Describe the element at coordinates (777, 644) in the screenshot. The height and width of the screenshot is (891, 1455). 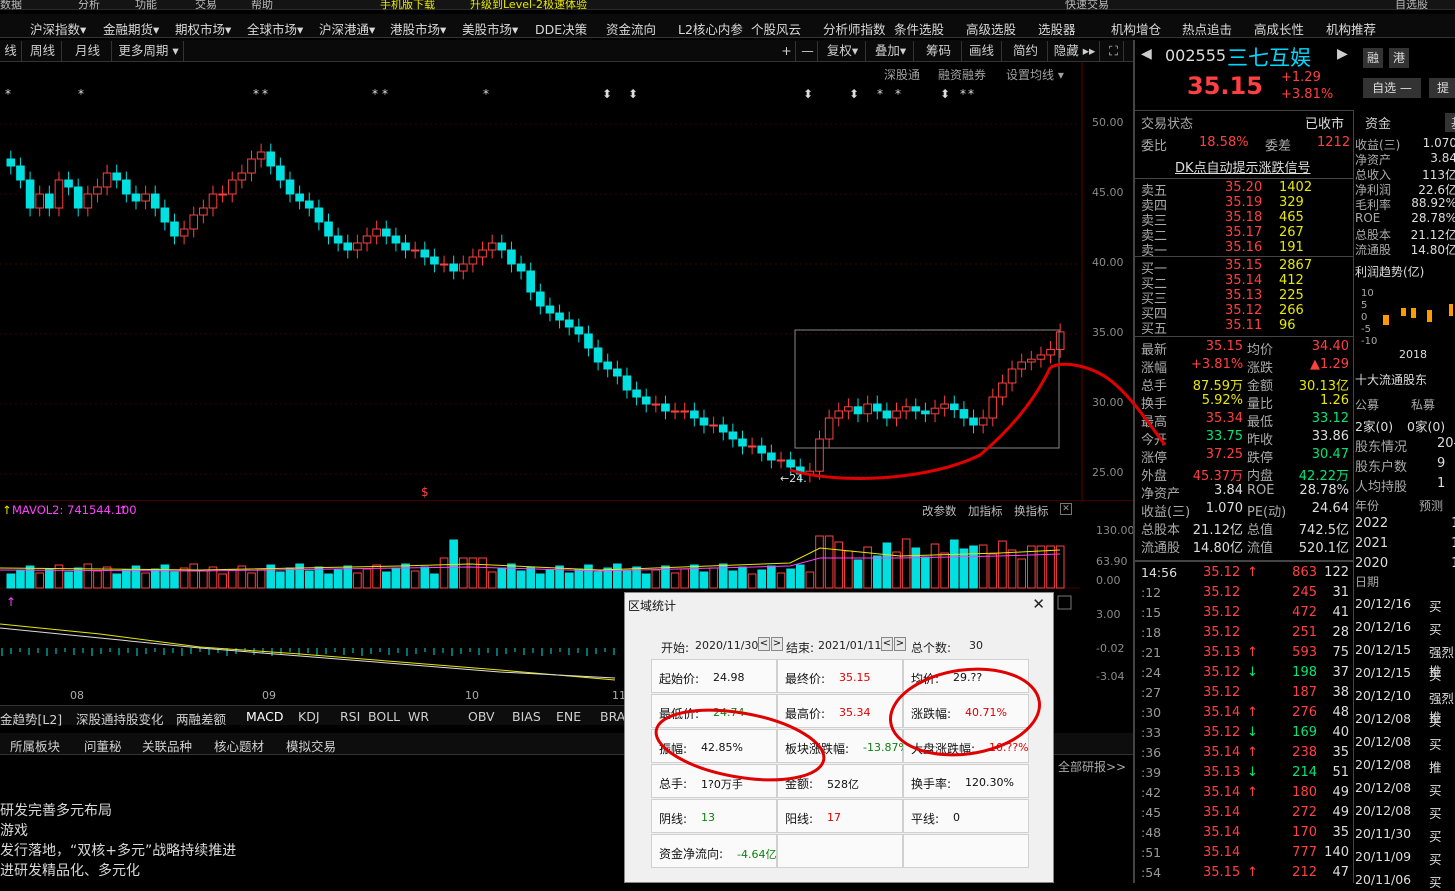
I see `start-next-button: >` at that location.